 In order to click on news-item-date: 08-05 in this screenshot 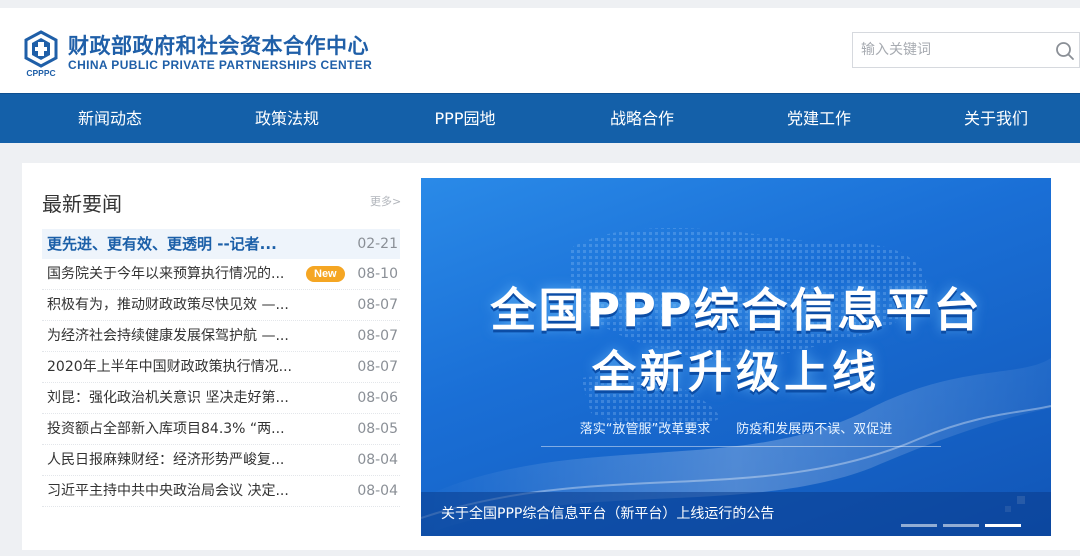, I will do `click(377, 429)`.